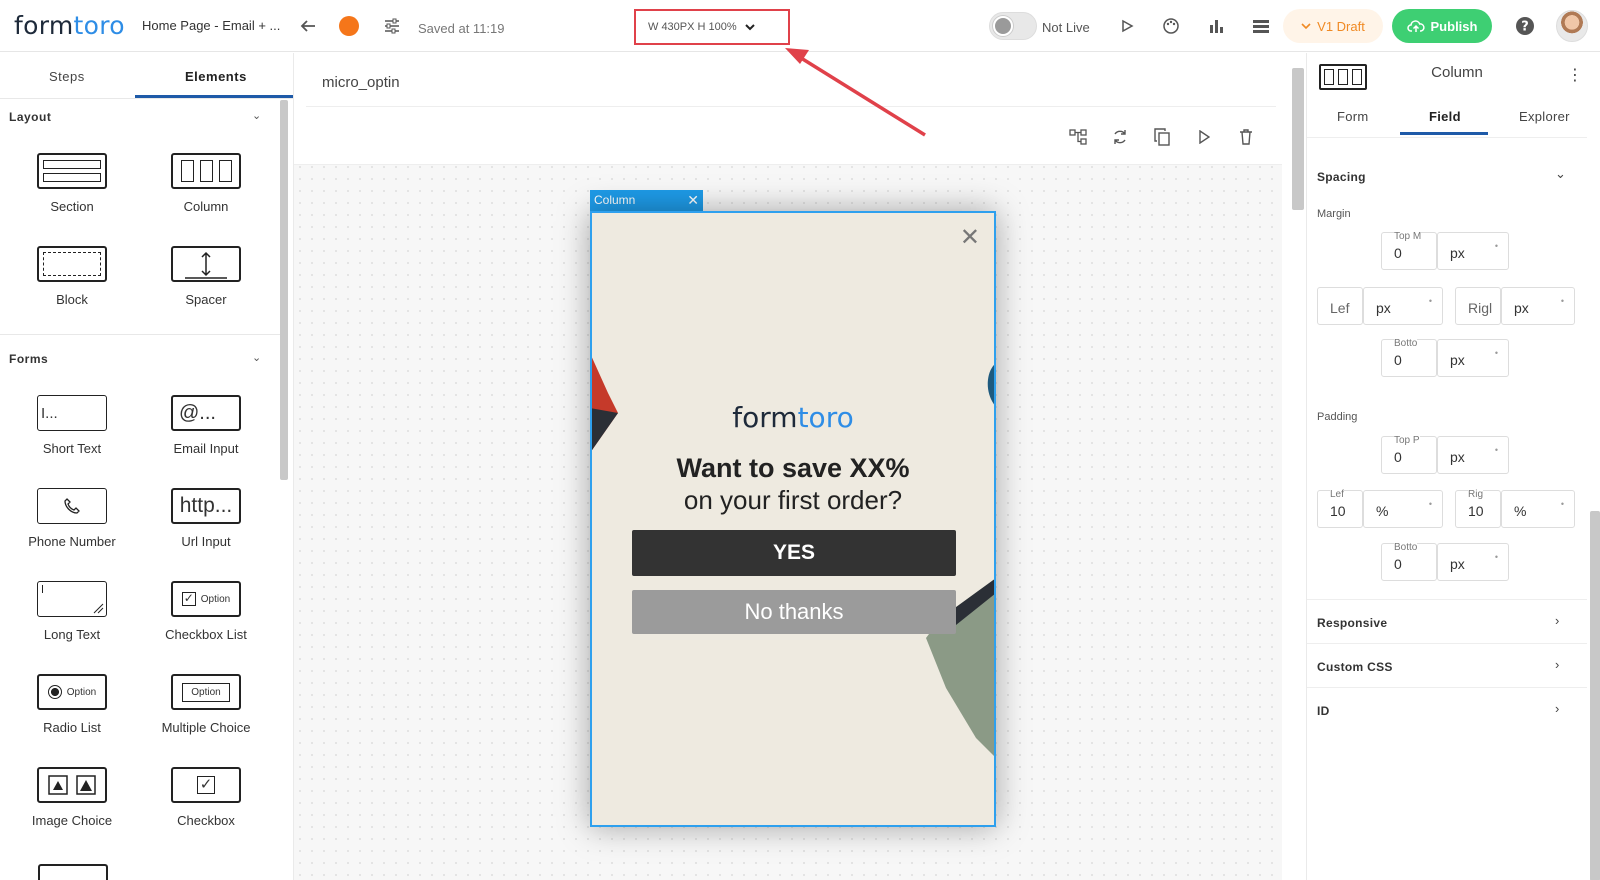 The height and width of the screenshot is (880, 1600). Describe the element at coordinates (1078, 137) in the screenshot. I see `hierarchy-icon` at that location.